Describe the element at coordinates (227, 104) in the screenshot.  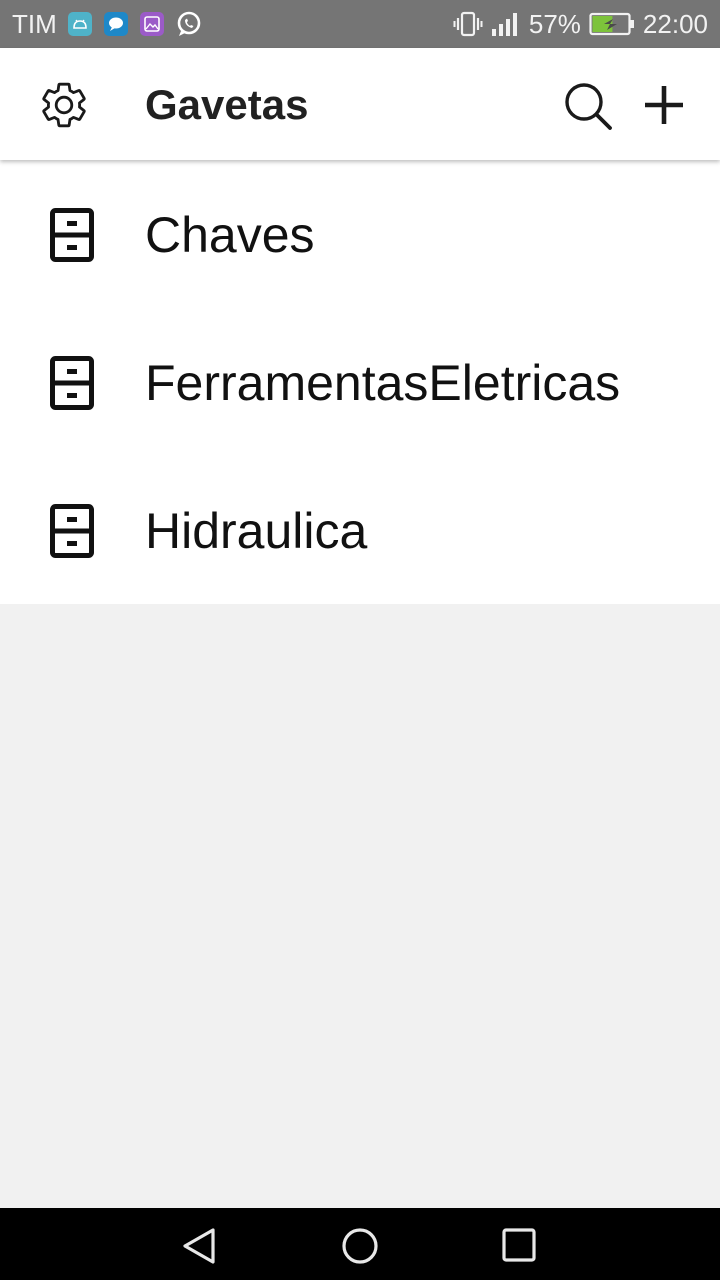
I see `page-title: Gavetas` at that location.